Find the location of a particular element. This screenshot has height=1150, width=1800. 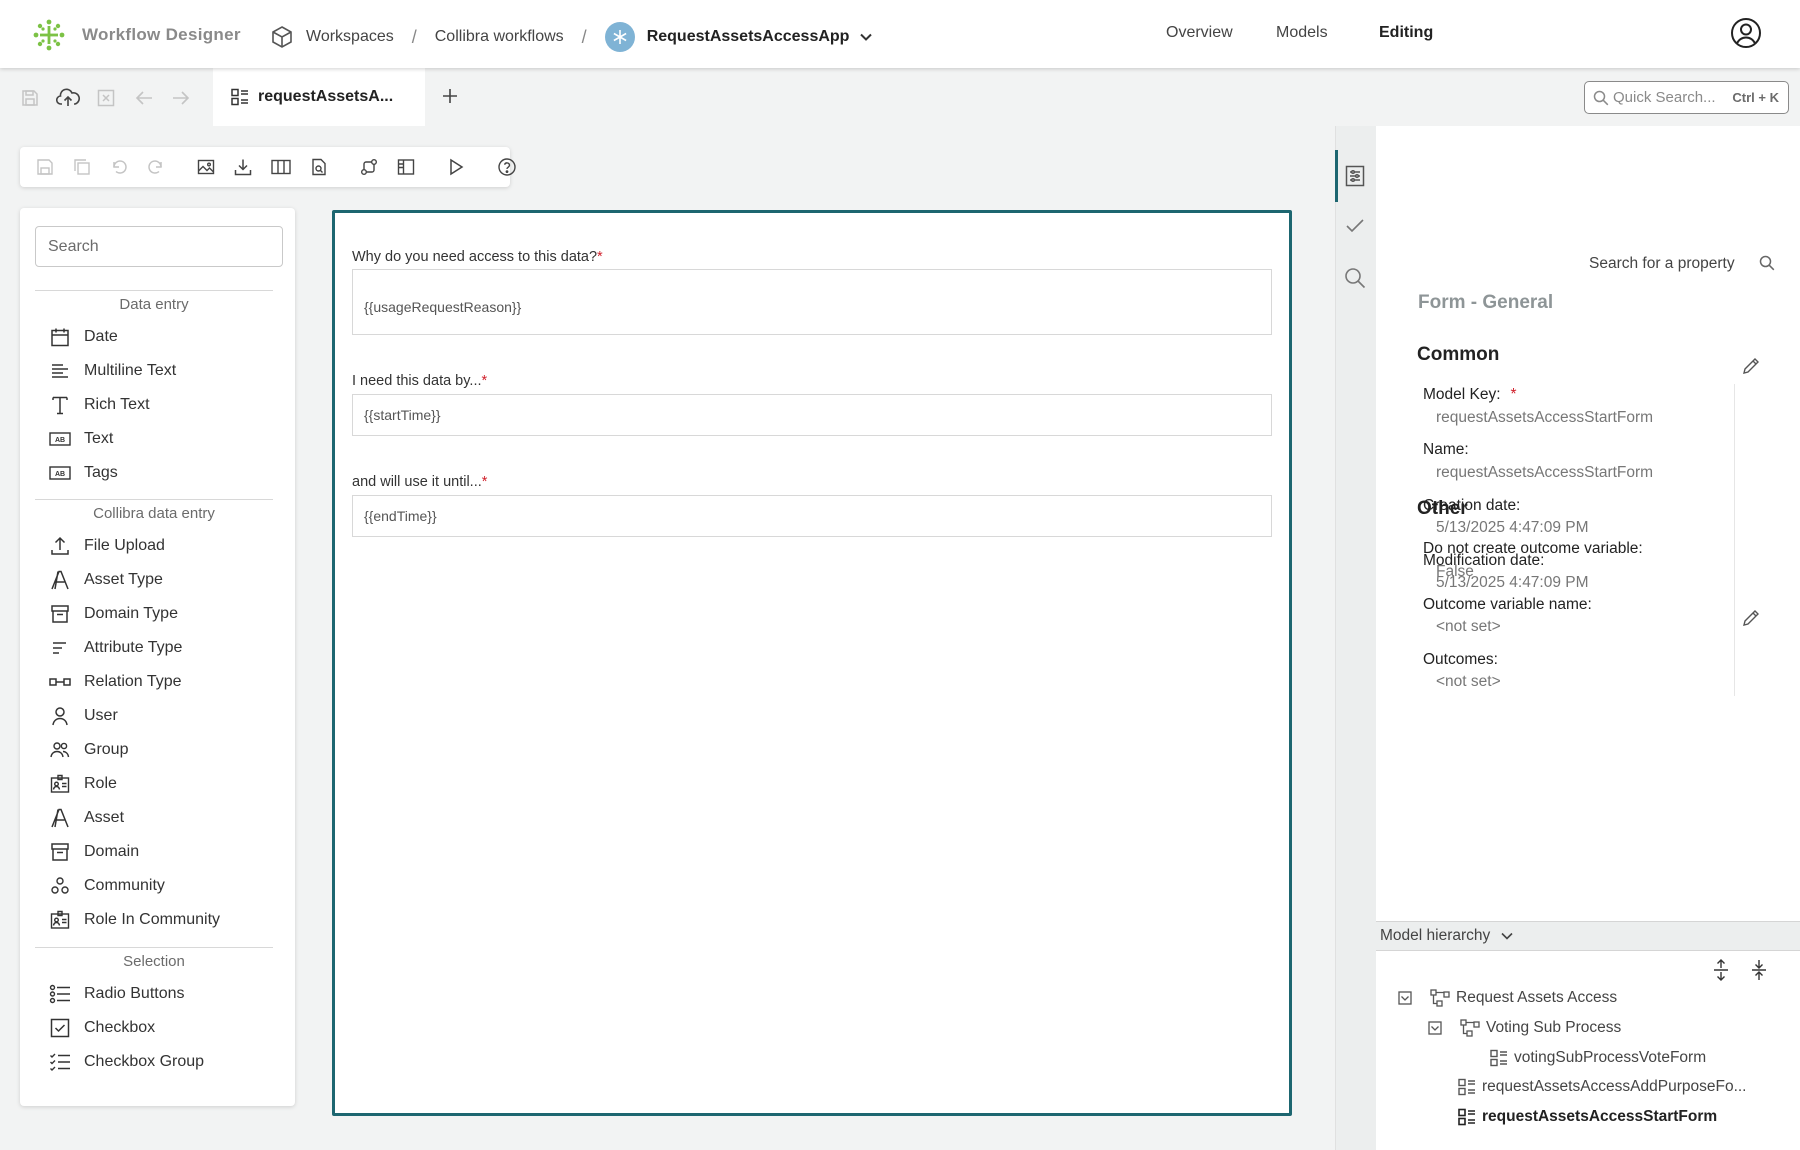

validation-check-icon is located at coordinates (1355, 226).